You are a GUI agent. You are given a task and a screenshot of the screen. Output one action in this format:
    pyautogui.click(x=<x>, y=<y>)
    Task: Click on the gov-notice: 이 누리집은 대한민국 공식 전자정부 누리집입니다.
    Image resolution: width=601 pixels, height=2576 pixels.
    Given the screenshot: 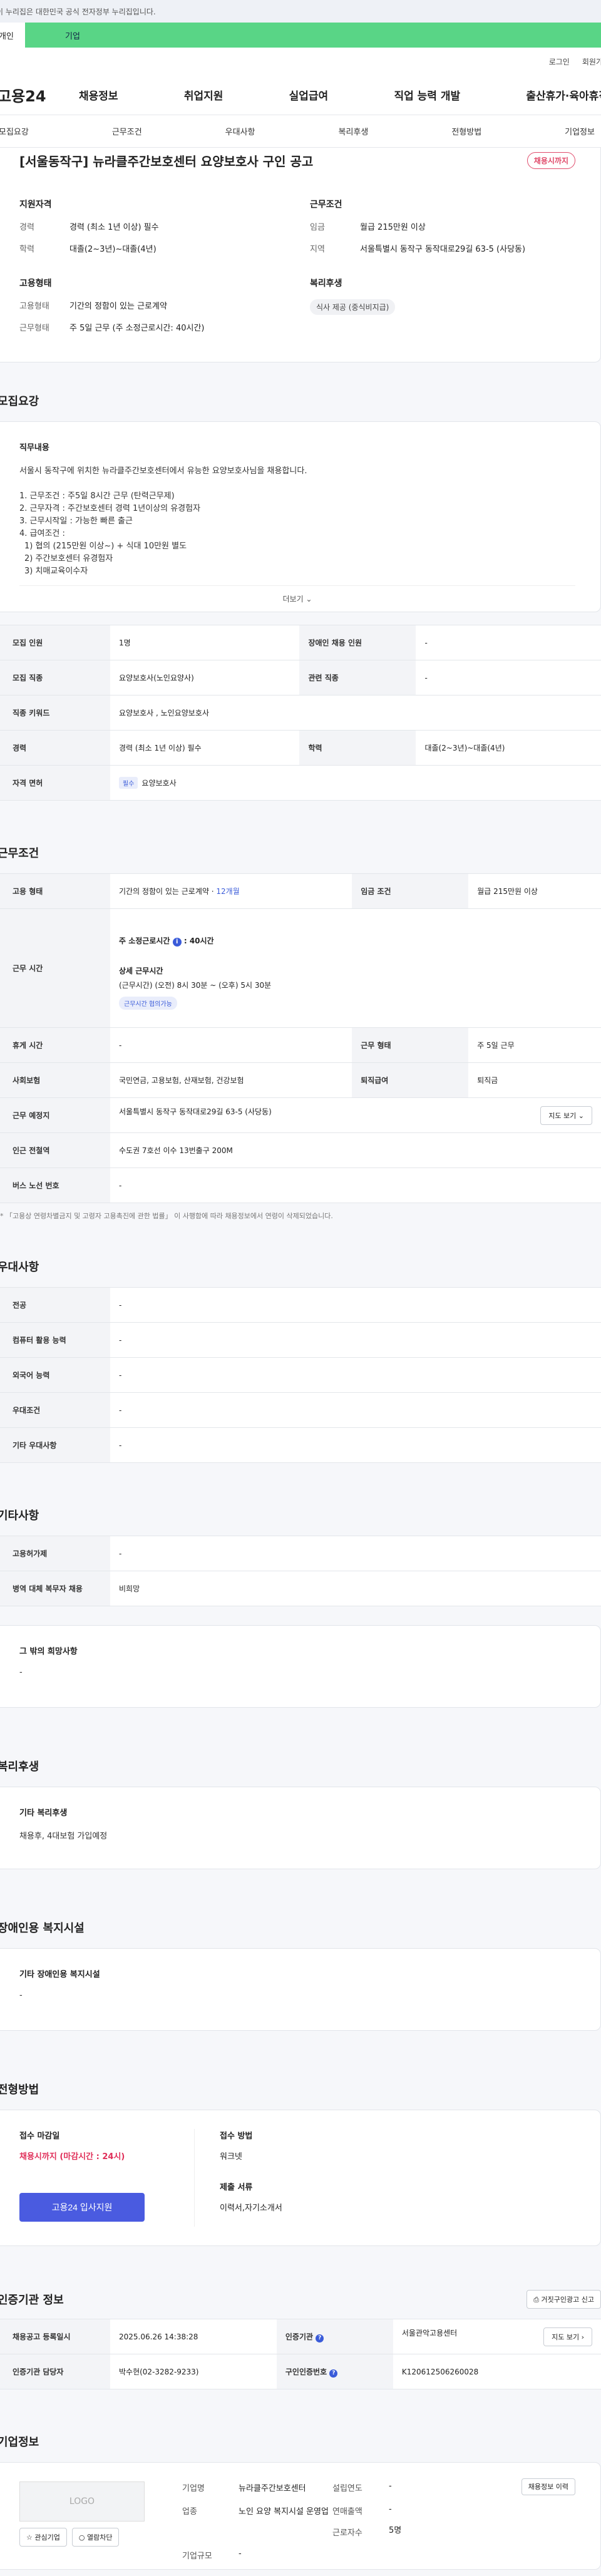 What is the action you would take?
    pyautogui.click(x=78, y=11)
    